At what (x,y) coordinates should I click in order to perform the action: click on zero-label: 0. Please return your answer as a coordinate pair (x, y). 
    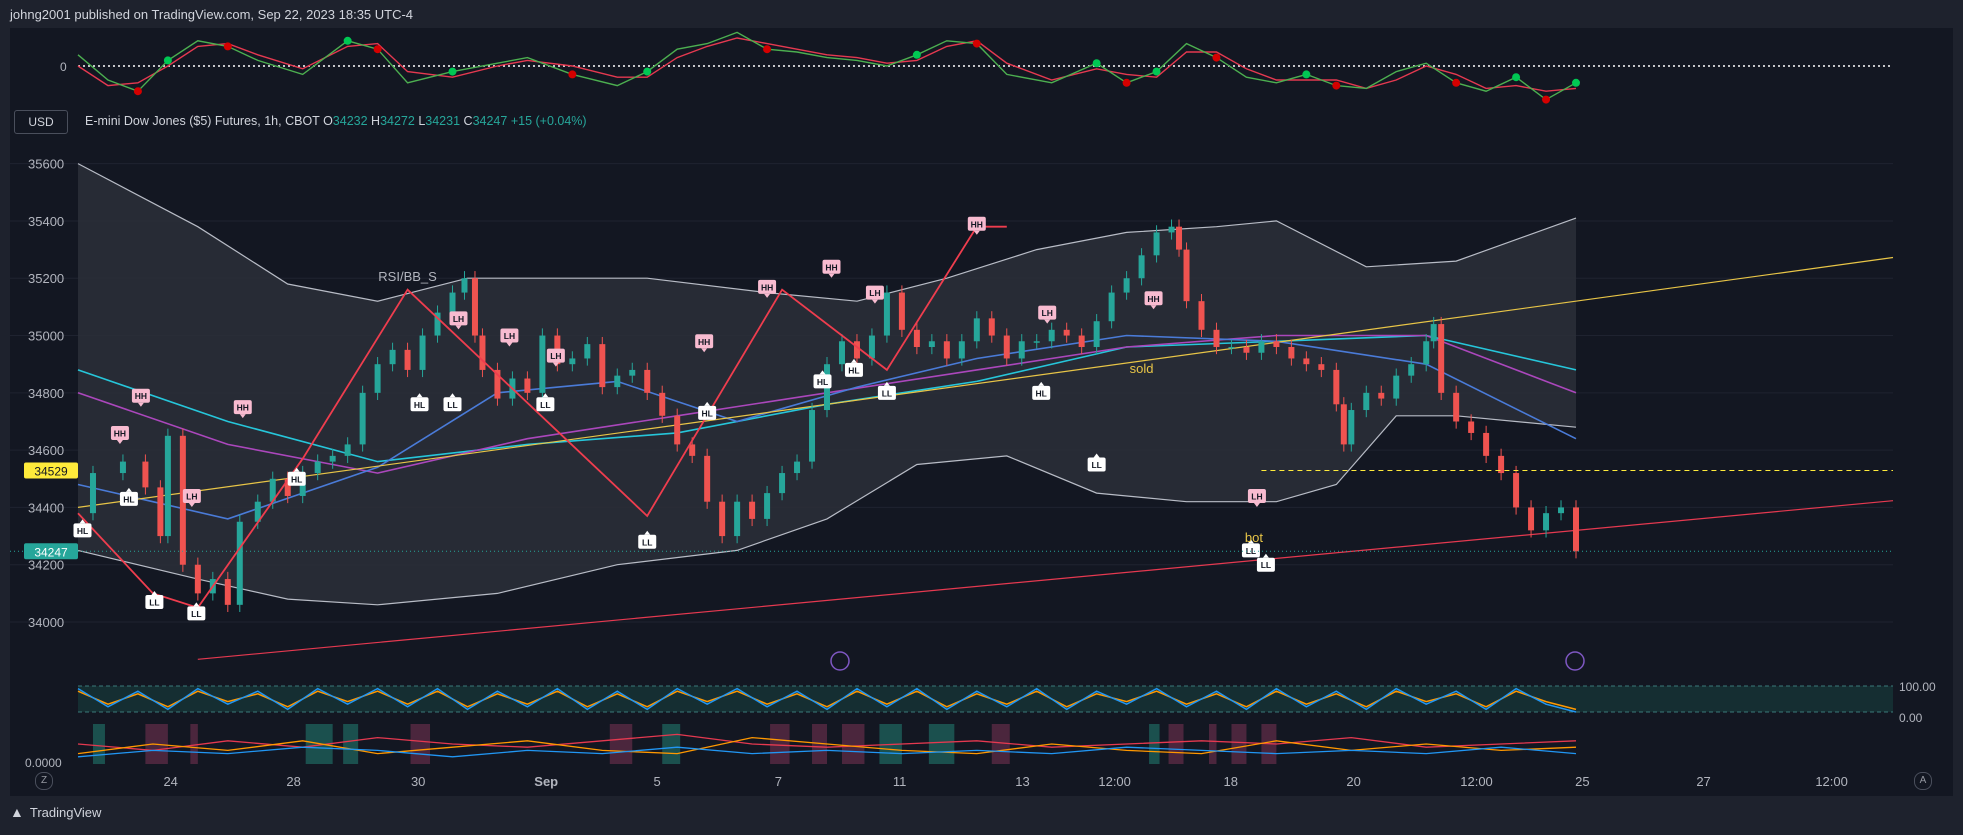
    Looking at the image, I should click on (63, 67).